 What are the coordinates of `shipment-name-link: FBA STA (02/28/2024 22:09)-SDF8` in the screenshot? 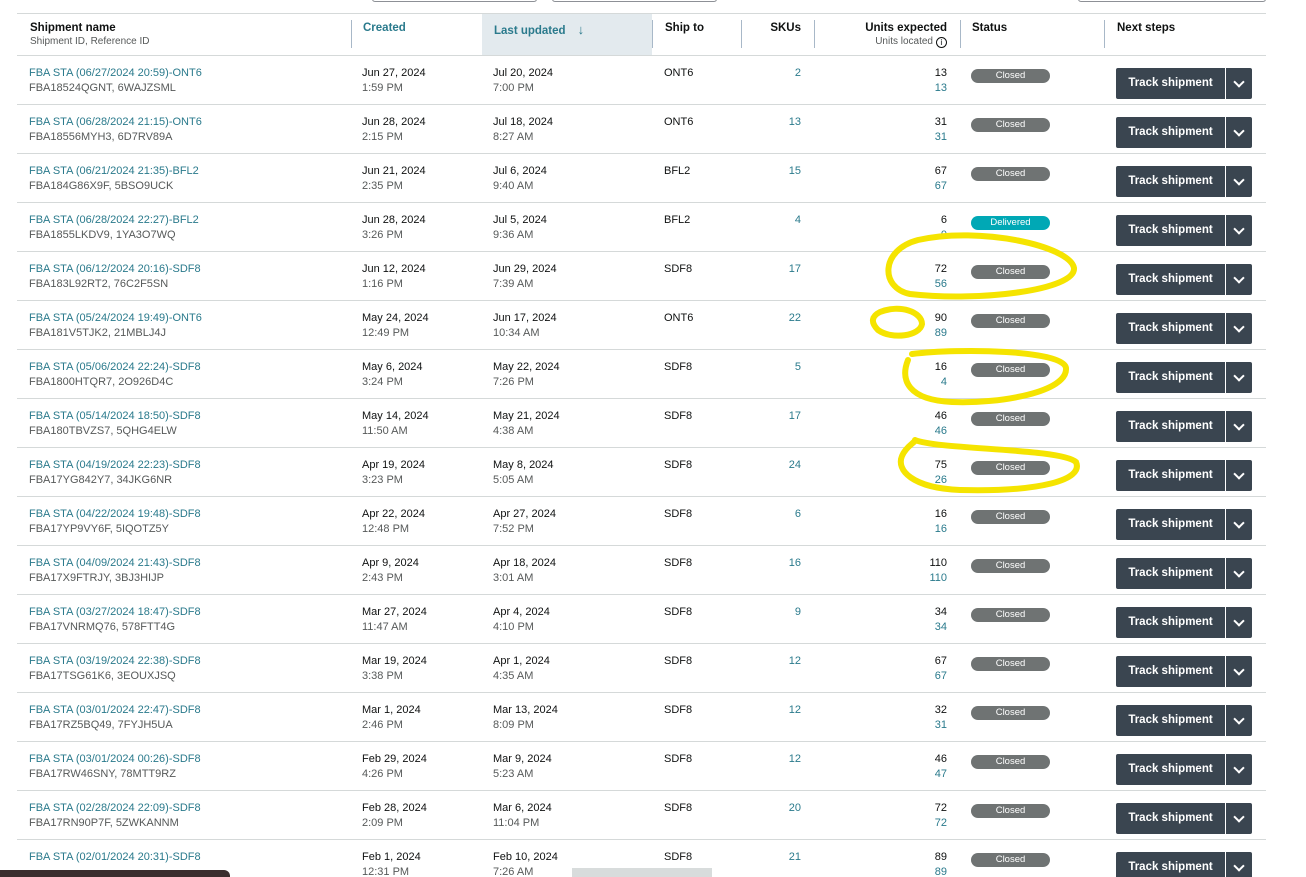 It's located at (189, 808).